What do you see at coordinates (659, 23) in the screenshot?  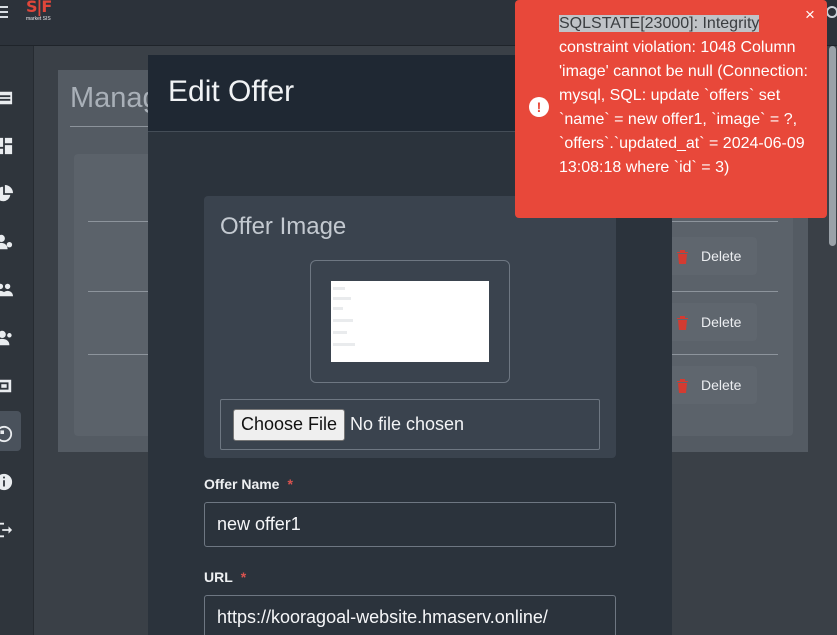 I see `toast-message-highlight: SQLSTATE[23000]: Integrity` at bounding box center [659, 23].